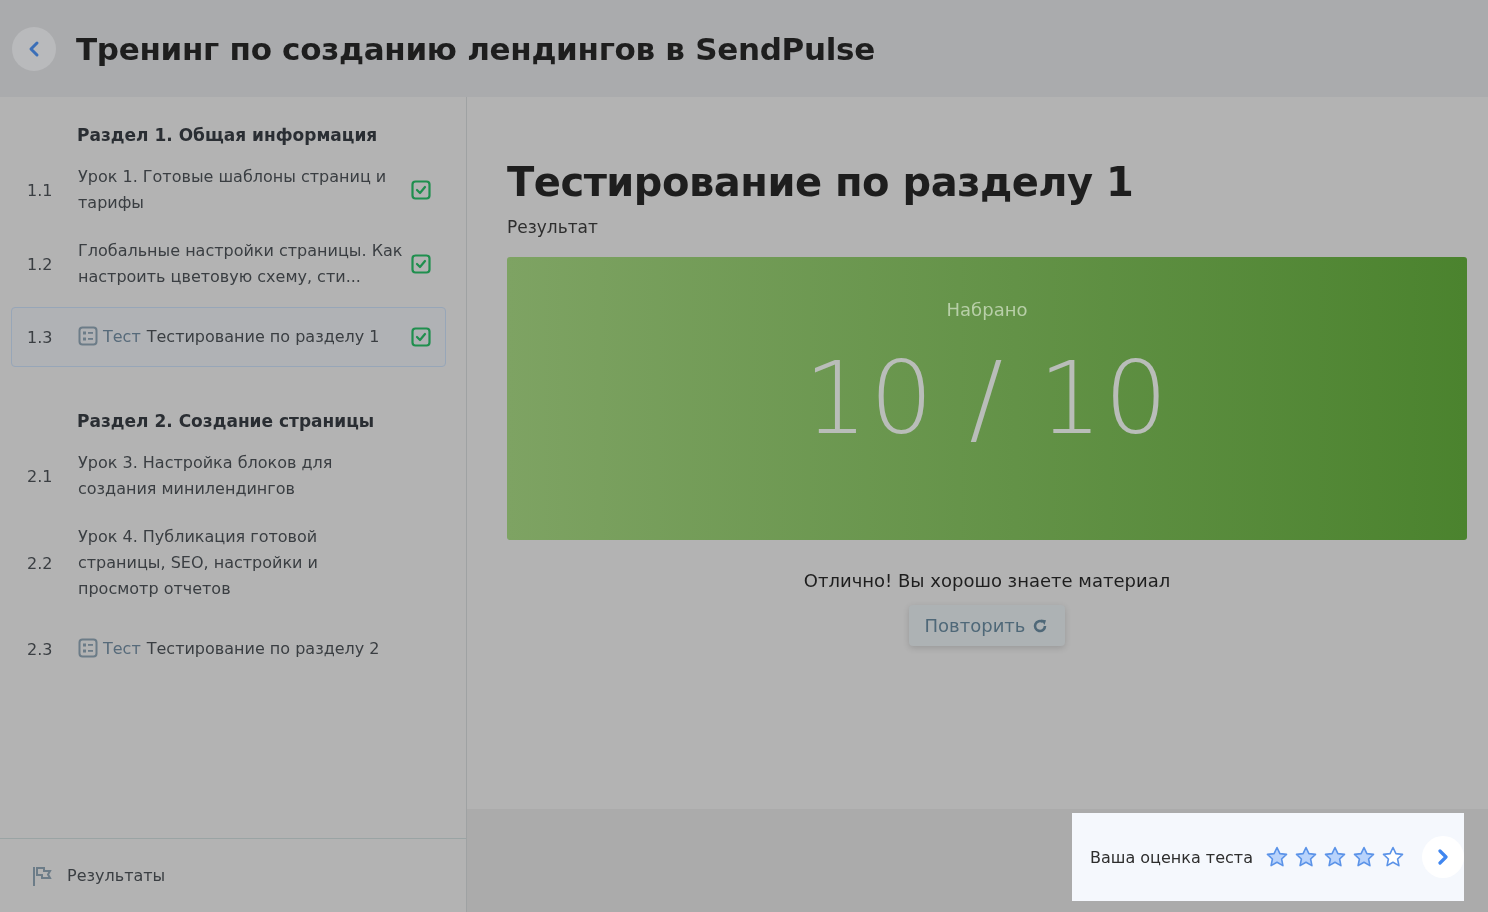  Describe the element at coordinates (1392, 857) in the screenshot. I see `star-empty-icon` at that location.